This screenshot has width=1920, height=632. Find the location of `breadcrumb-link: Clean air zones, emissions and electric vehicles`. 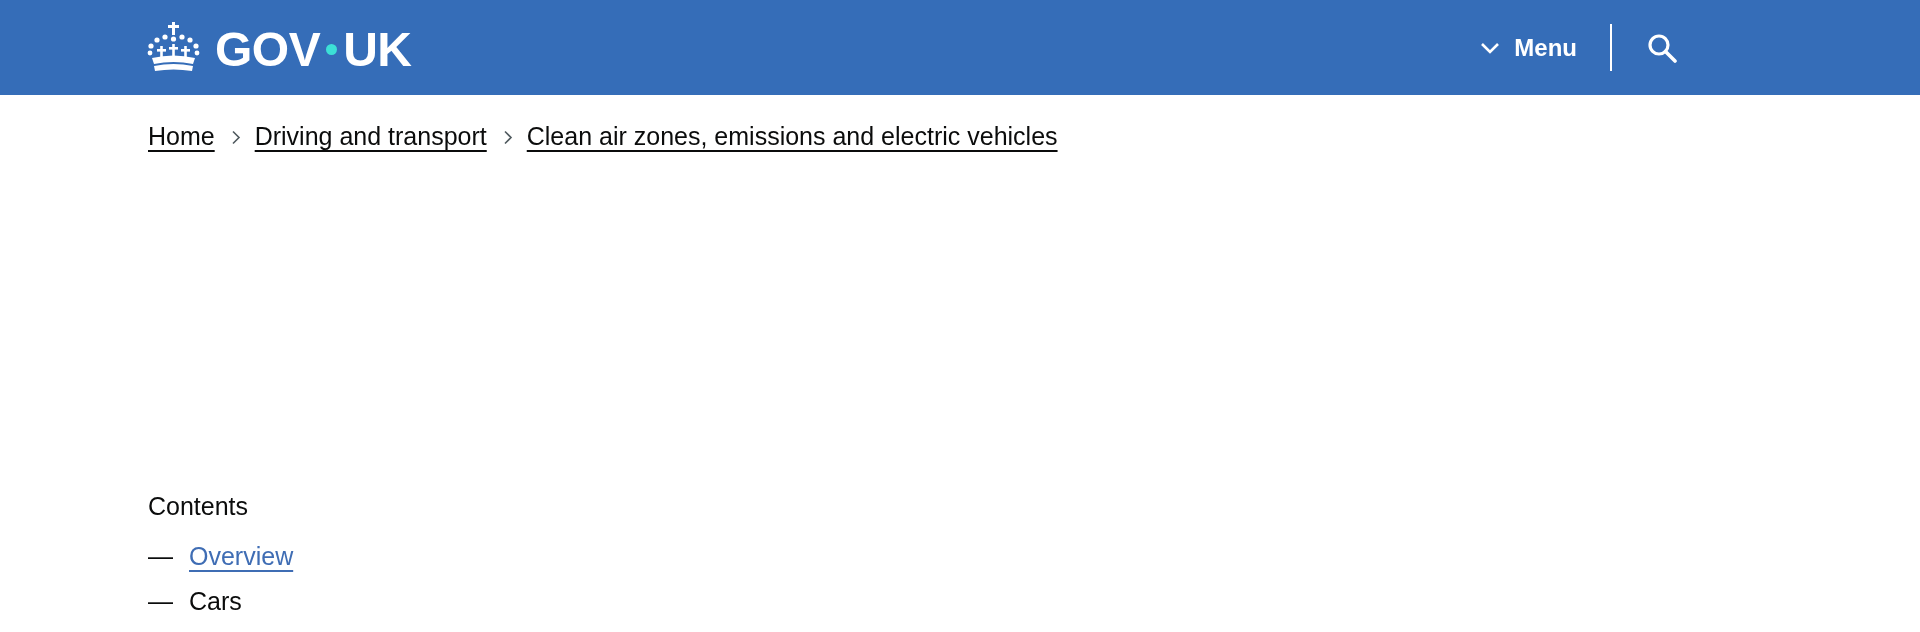

breadcrumb-link: Clean air zones, emissions and electric vehicles is located at coordinates (792, 136).